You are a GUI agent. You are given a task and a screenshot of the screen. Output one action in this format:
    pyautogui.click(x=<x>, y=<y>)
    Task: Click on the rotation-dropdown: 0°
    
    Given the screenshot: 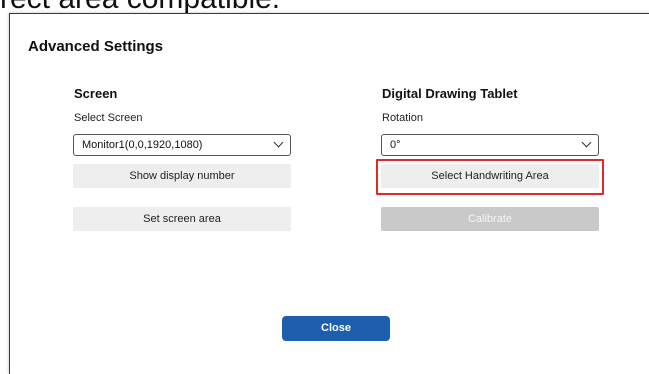 What is the action you would take?
    pyautogui.click(x=490, y=145)
    